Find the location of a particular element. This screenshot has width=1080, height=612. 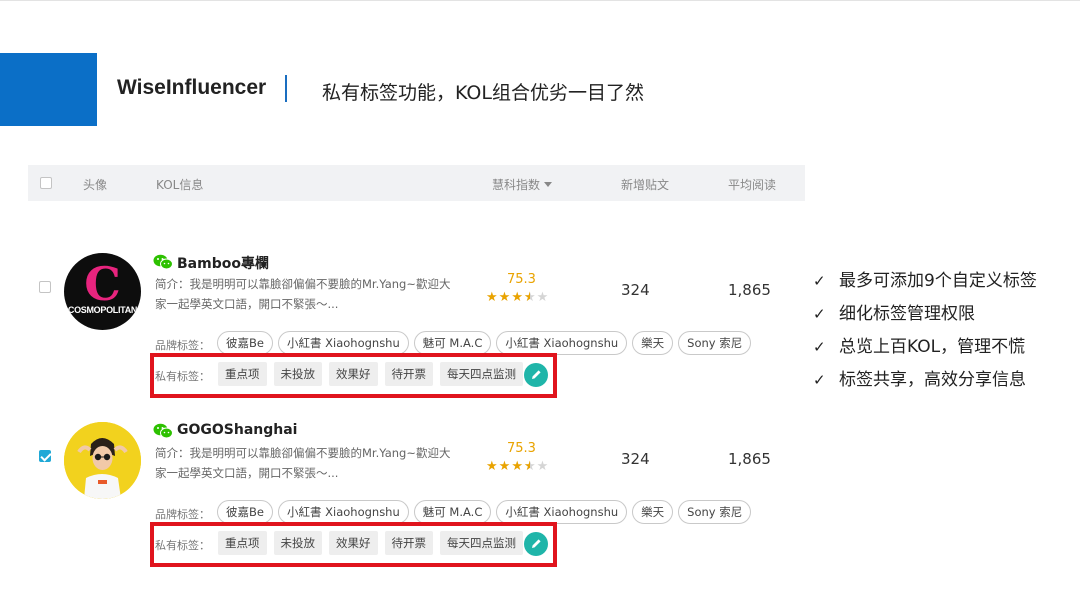

feature-item: ✓ 标签共享，高效分享信息 is located at coordinates (925, 385).